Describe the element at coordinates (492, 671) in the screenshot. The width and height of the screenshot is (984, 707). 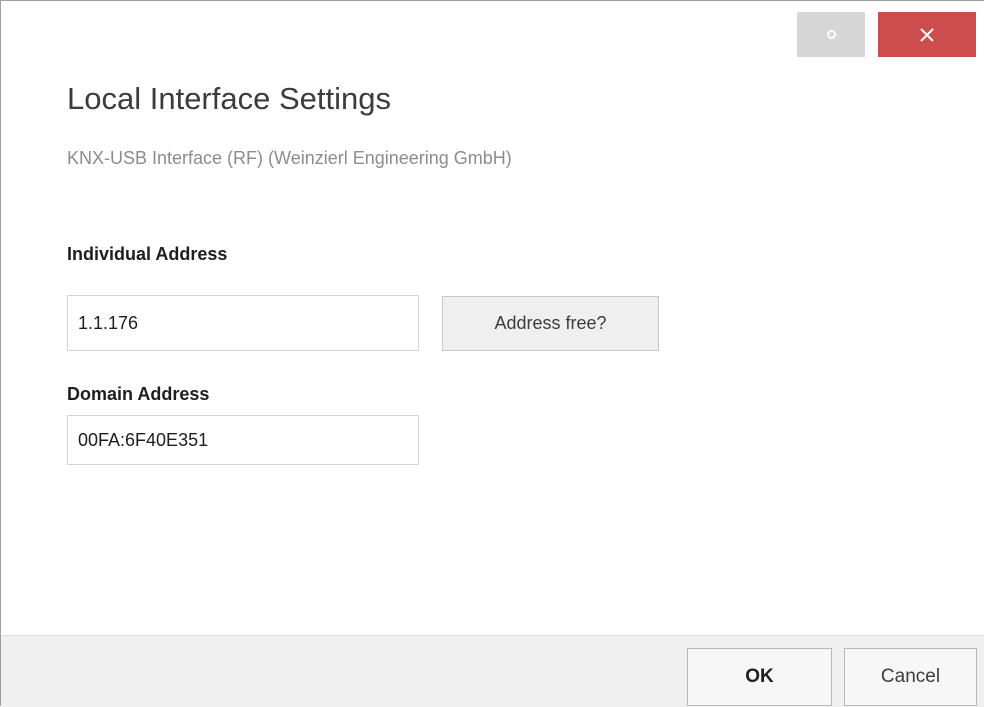
I see `dialog-footer` at that location.